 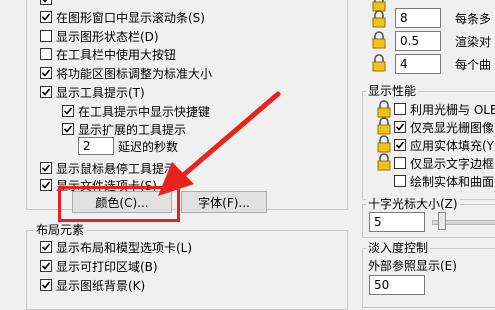 I want to click on resolution-label-row-1: 每条多, so click(x=473, y=18).